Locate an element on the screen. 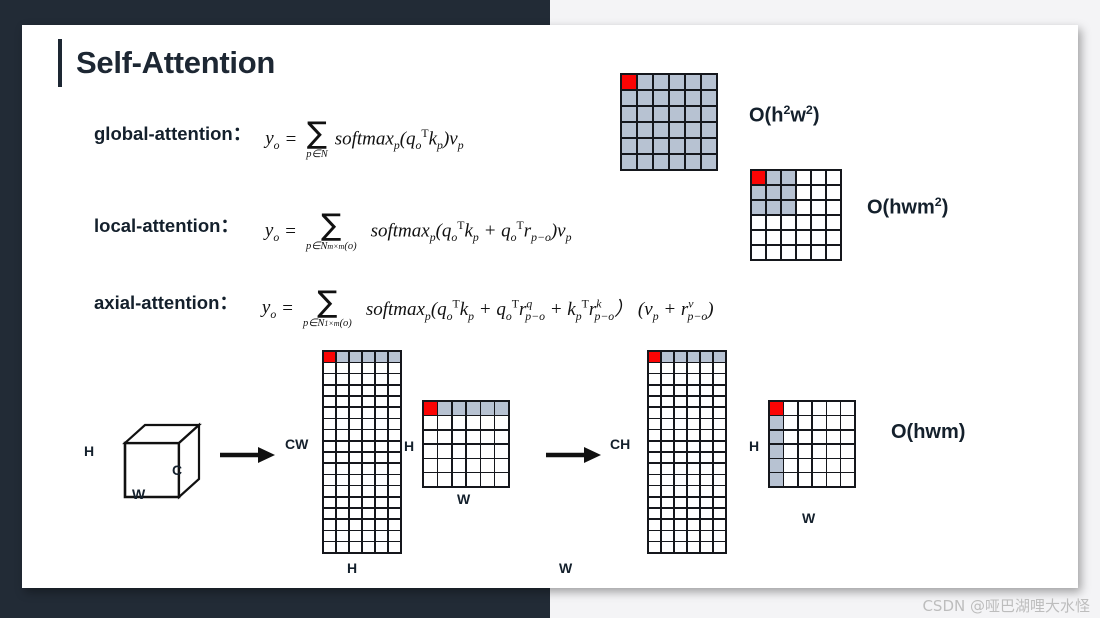 Image resolution: width=1100 pixels, height=618 pixels. global-attention-label: global-attention： is located at coordinates (173, 133).